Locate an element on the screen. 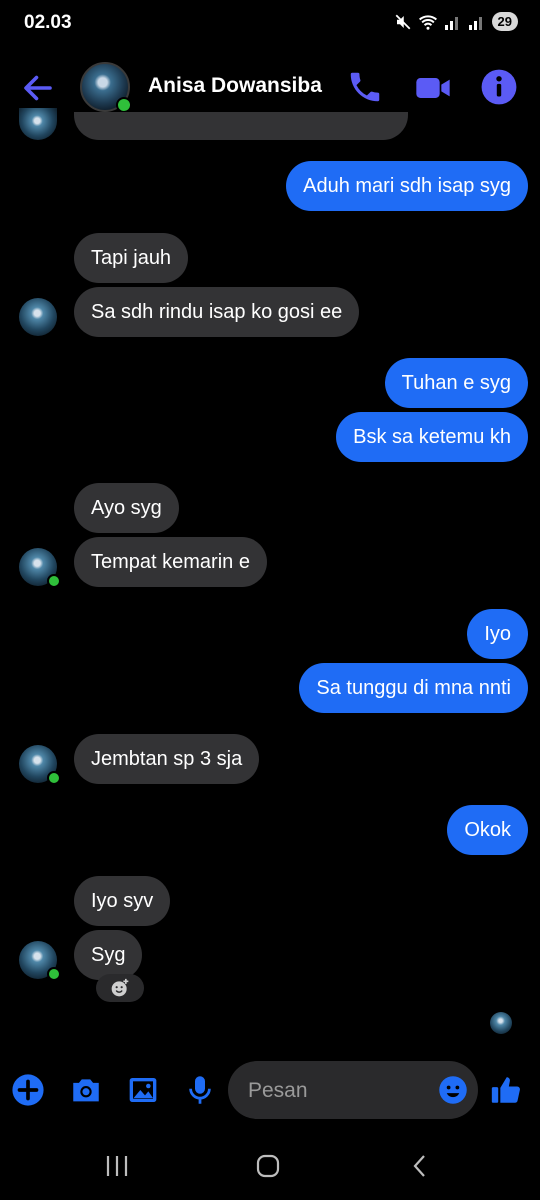 Image resolution: width=540 pixels, height=1200 pixels. home-icon is located at coordinates (268, 1166).